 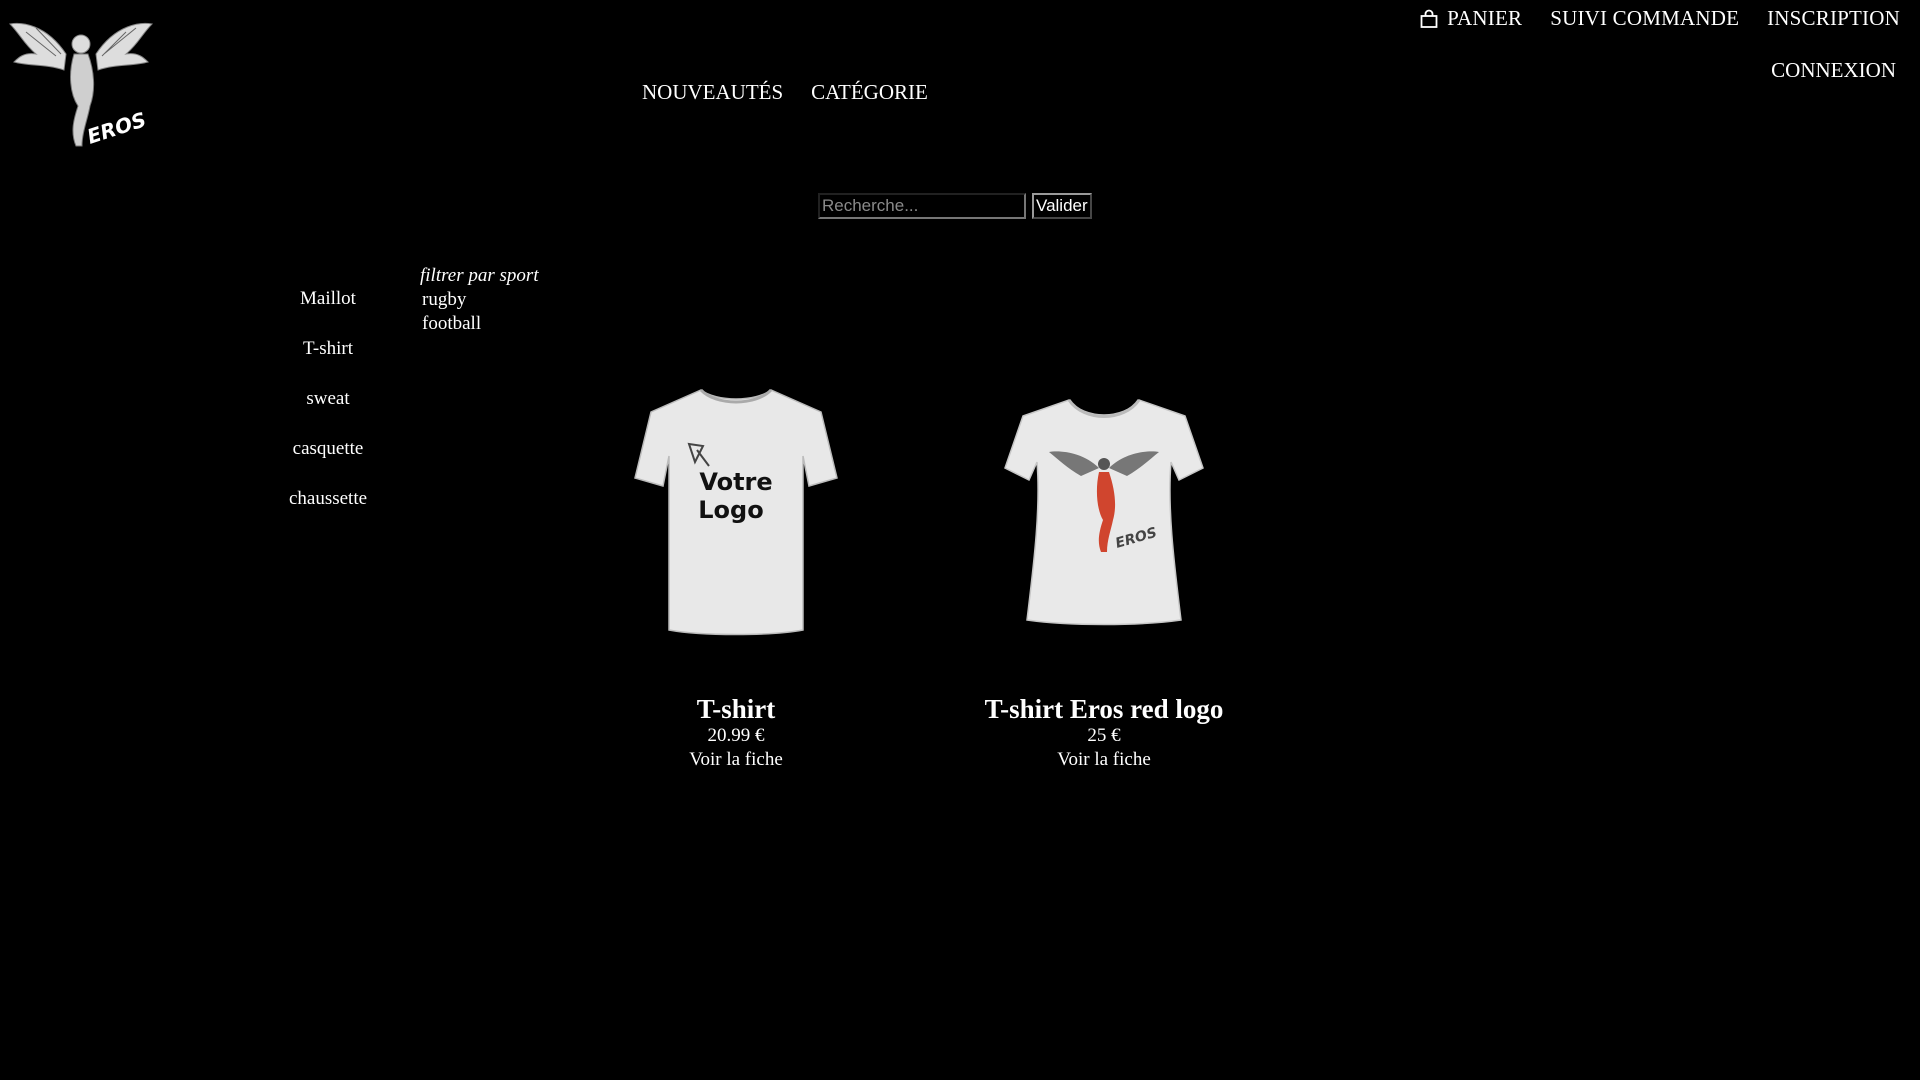 I want to click on angel-logo-icon: EROS, so click(x=81, y=86).